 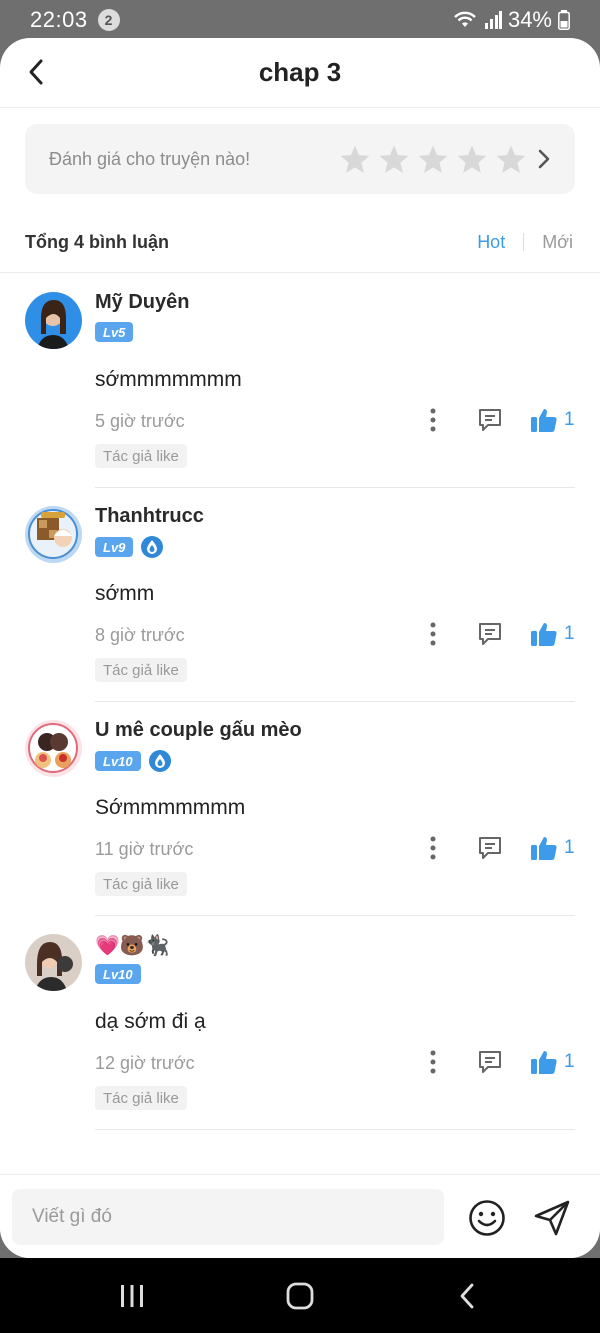 I want to click on send-icon, so click(x=552, y=1218).